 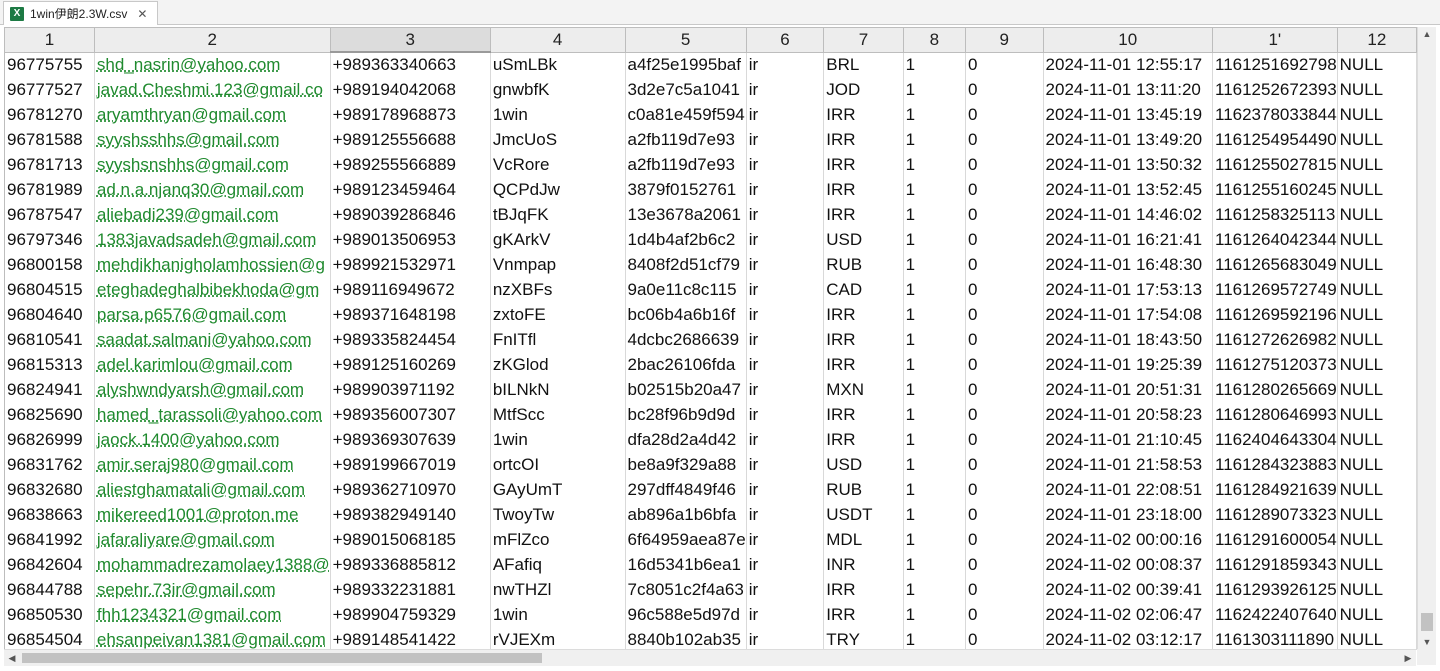 I want to click on cell-col-4: zKGlod, so click(x=558, y=364).